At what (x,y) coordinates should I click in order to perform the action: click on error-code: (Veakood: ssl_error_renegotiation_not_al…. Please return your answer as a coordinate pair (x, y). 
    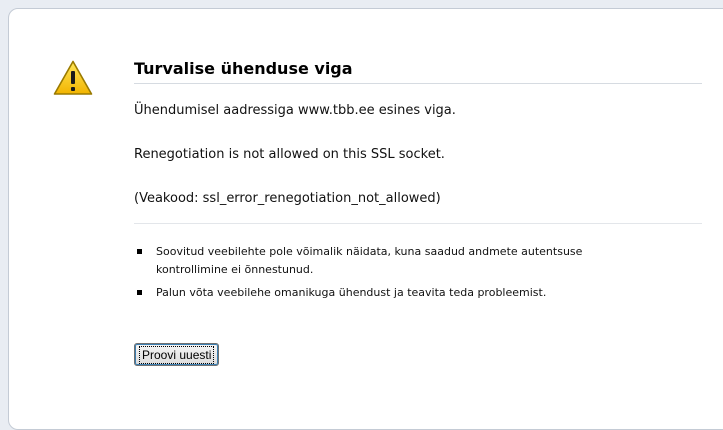
    Looking at the image, I should click on (287, 198).